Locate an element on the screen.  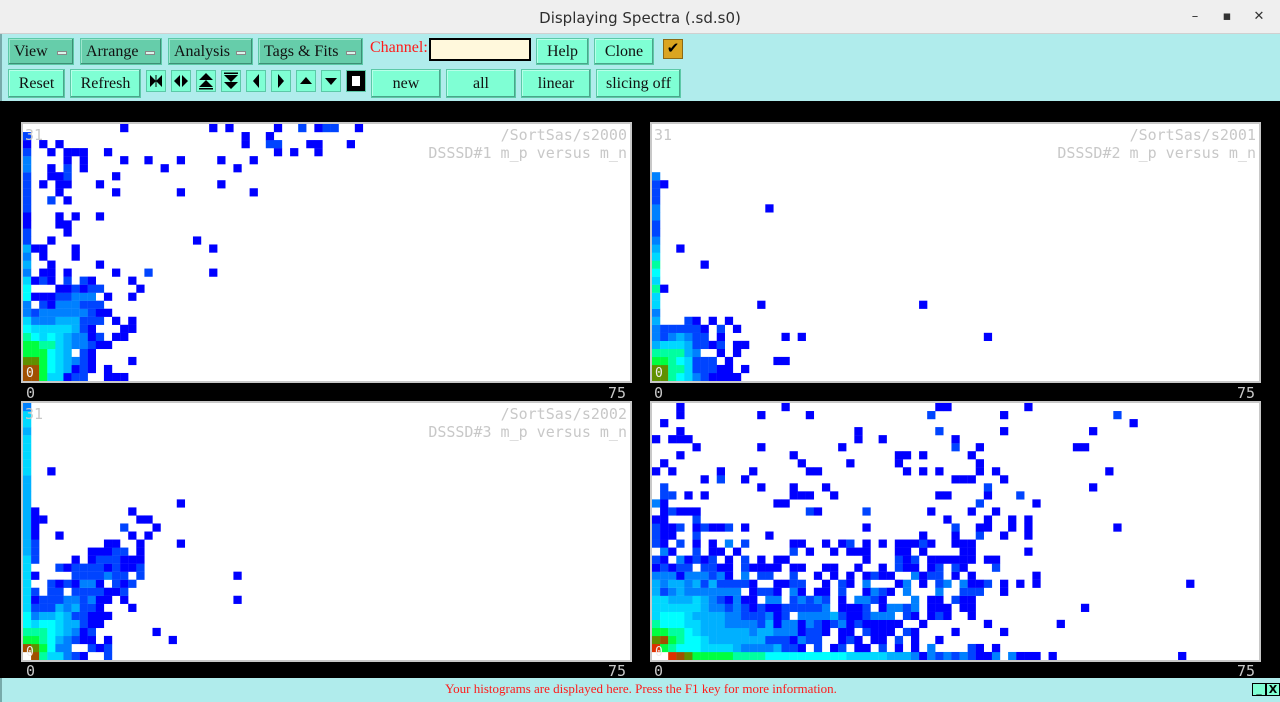
slicing-button: slicing off is located at coordinates (638, 83).